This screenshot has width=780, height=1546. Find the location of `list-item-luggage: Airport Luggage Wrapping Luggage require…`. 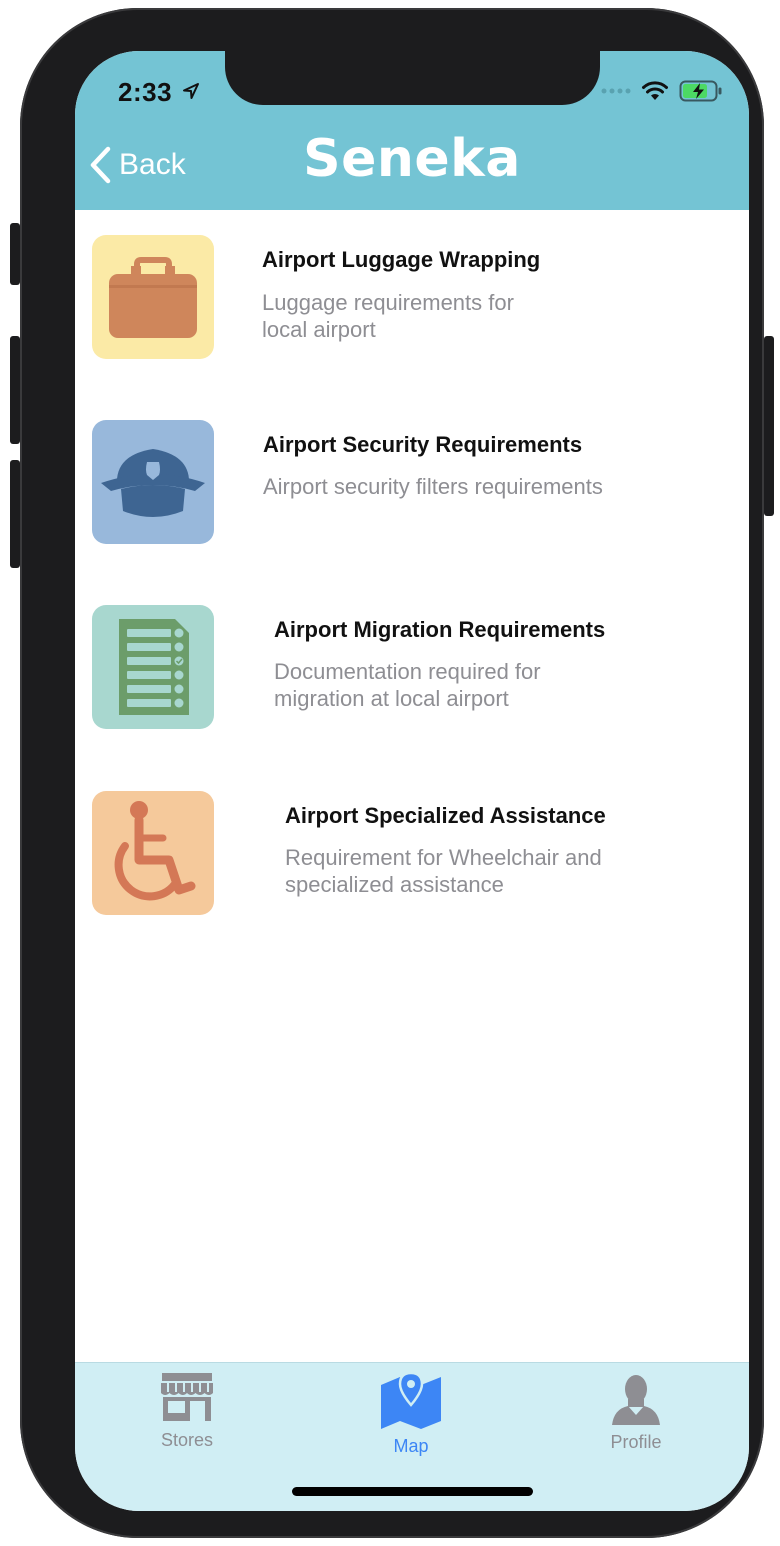

list-item-luggage: Airport Luggage Wrapping Luggage require… is located at coordinates (412, 305).